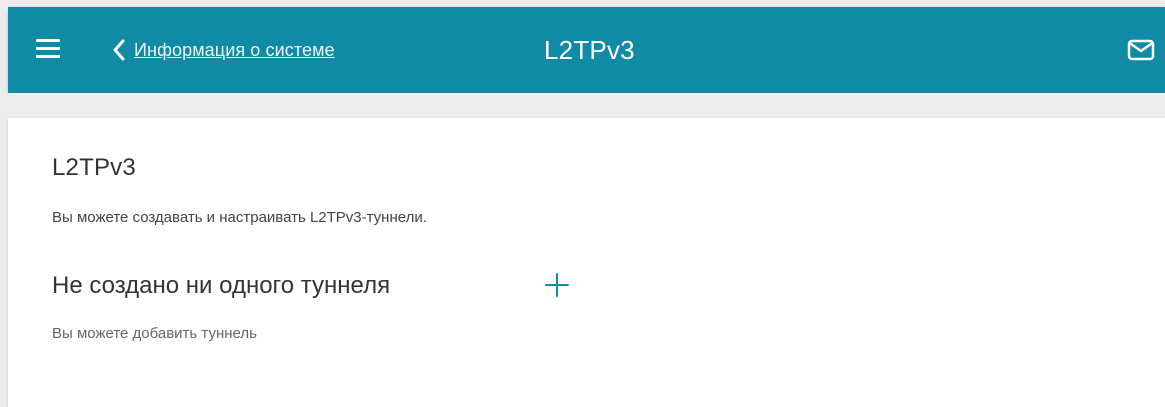 The width and height of the screenshot is (1165, 407). Describe the element at coordinates (221, 285) in the screenshot. I see `empty-state-title: Не создано ни одного туннеля` at that location.